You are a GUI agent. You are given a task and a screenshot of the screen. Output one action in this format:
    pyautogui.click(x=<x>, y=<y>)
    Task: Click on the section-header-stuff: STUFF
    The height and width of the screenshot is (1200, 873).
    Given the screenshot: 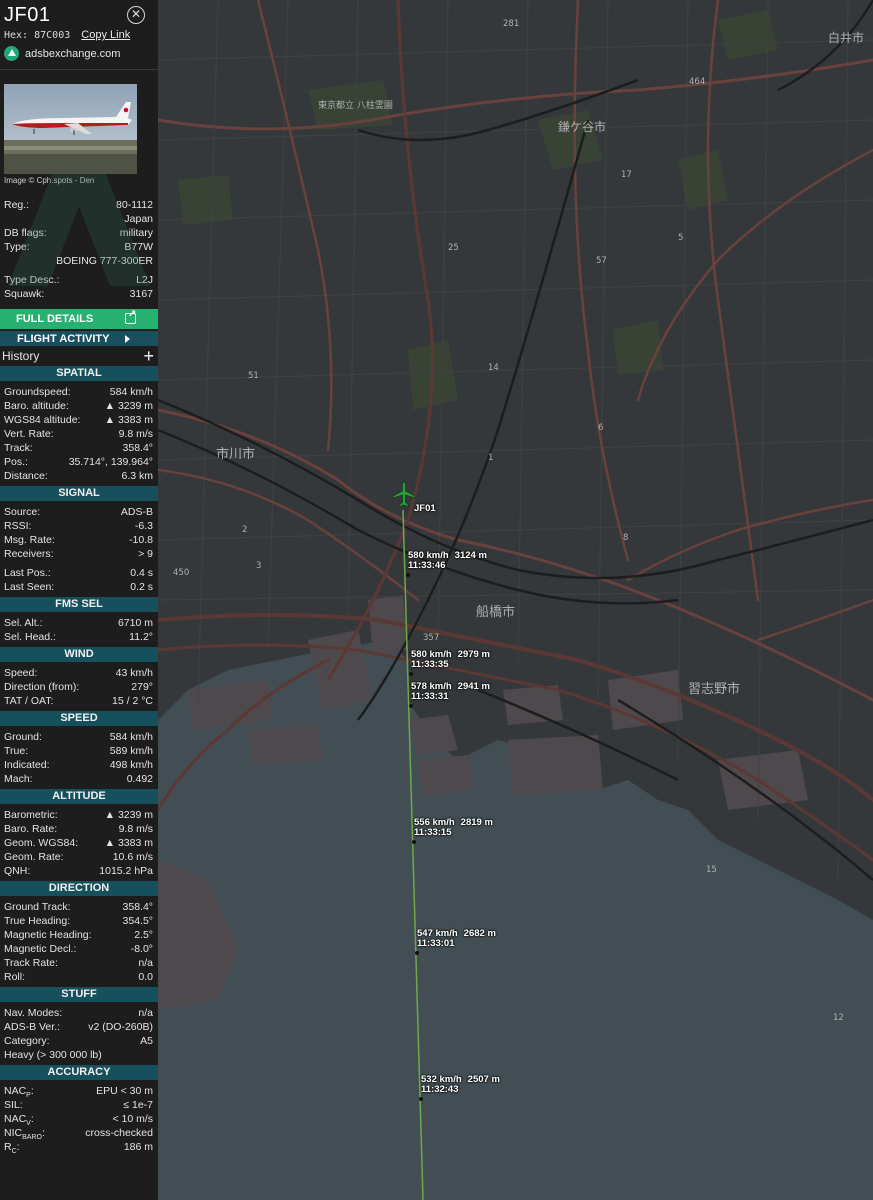 What is the action you would take?
    pyautogui.click(x=79, y=994)
    